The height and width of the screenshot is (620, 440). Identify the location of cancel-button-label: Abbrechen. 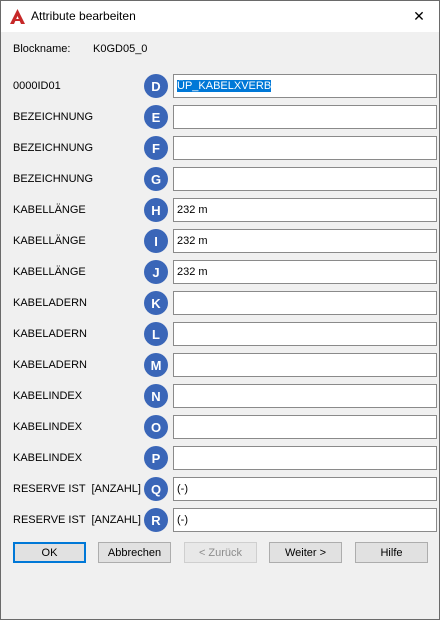
(134, 552).